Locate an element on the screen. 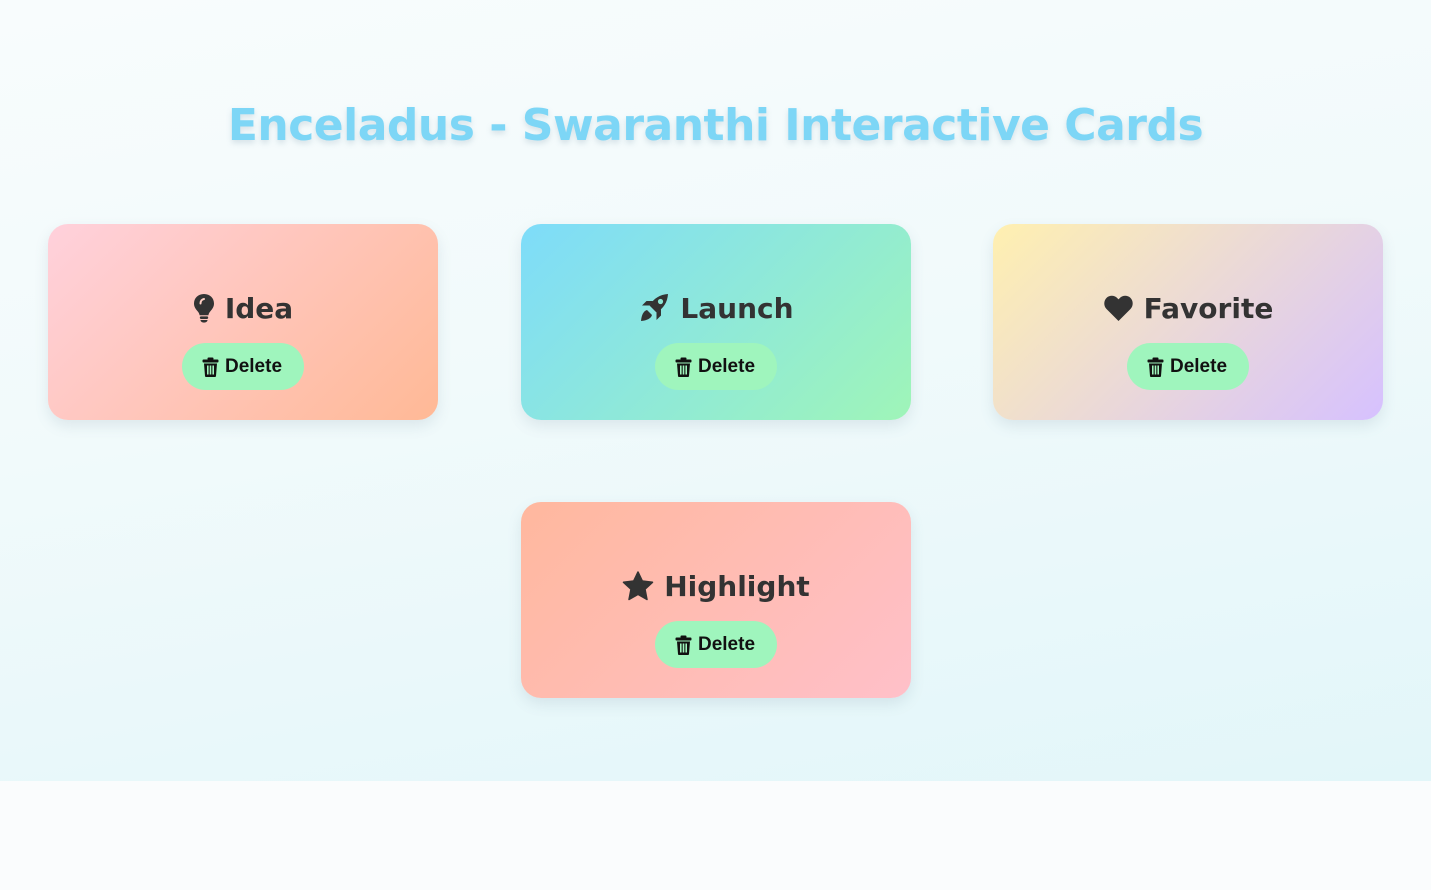  card-highlight: Highlight Delete is located at coordinates (716, 600).